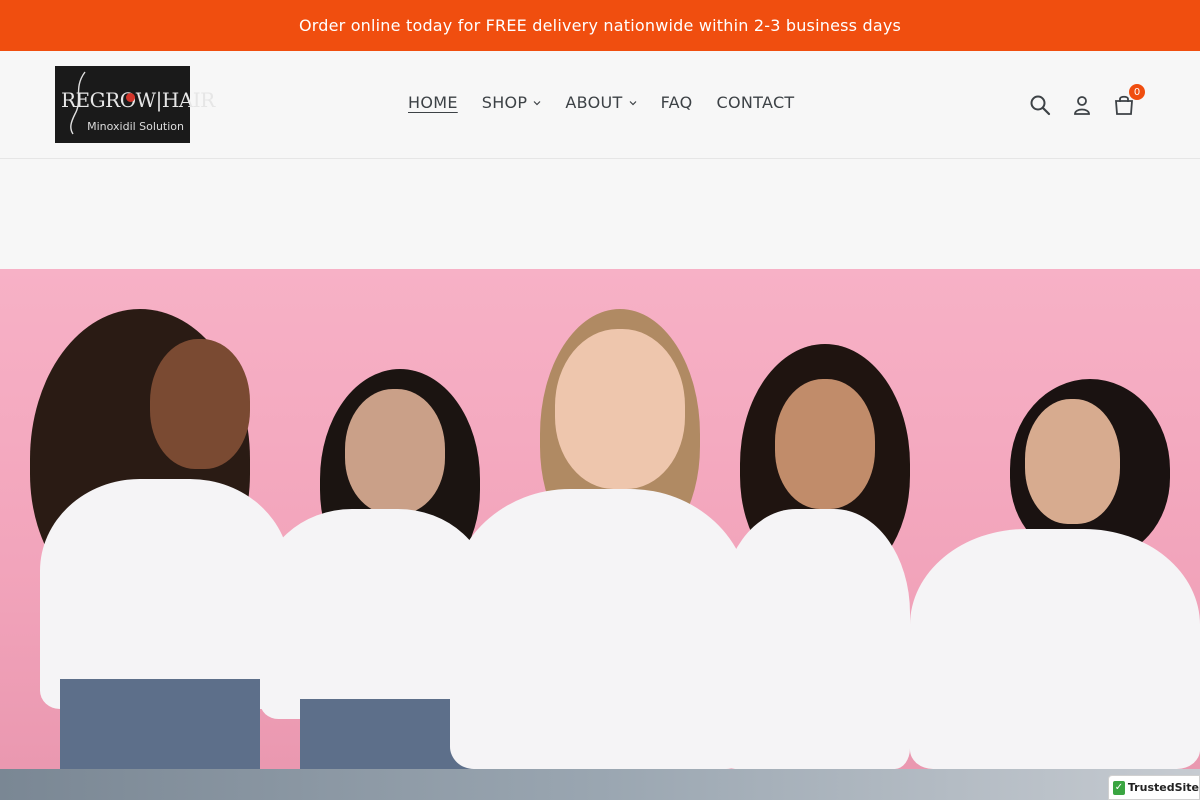 This screenshot has width=1200, height=800. What do you see at coordinates (1119, 787) in the screenshot?
I see `check-icon: ✓` at bounding box center [1119, 787].